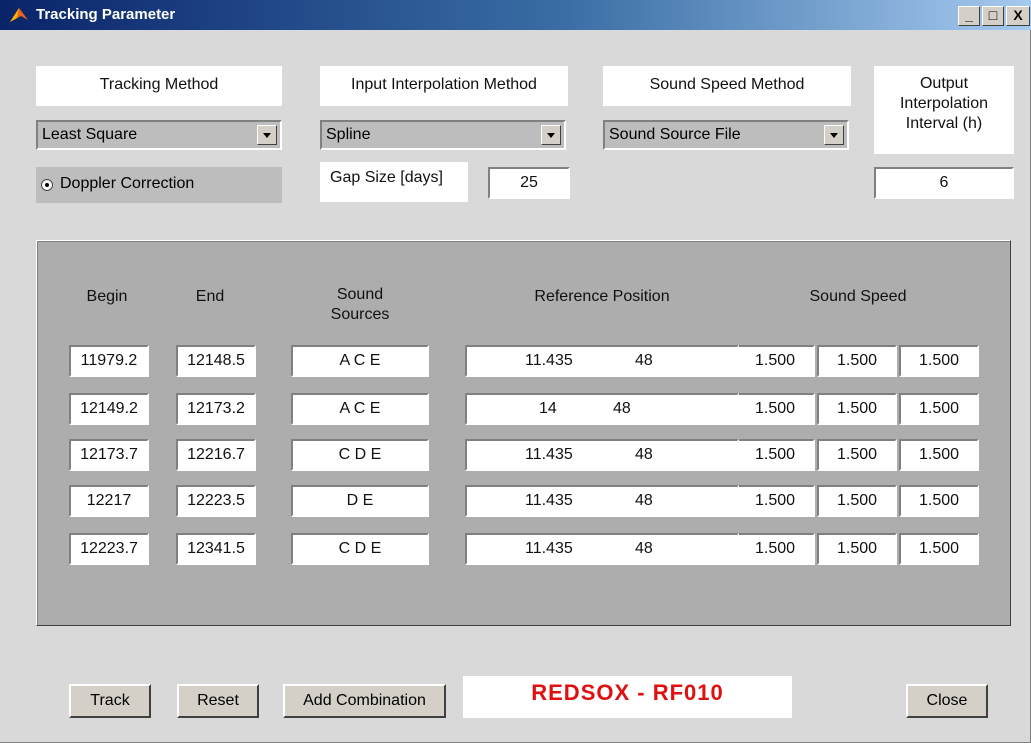 This screenshot has height=743, width=1031. What do you see at coordinates (218, 701) in the screenshot?
I see `reset-button: Reset` at bounding box center [218, 701].